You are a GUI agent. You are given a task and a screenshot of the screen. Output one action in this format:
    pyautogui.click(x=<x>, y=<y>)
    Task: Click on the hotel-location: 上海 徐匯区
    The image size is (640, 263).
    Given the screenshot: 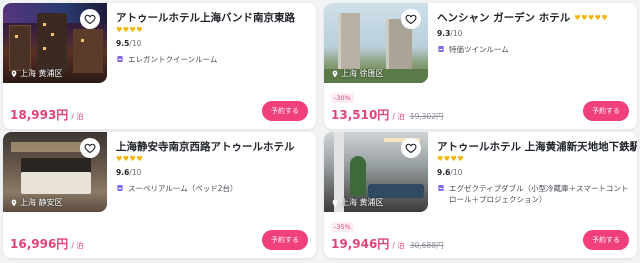 What is the action you would take?
    pyautogui.click(x=357, y=73)
    